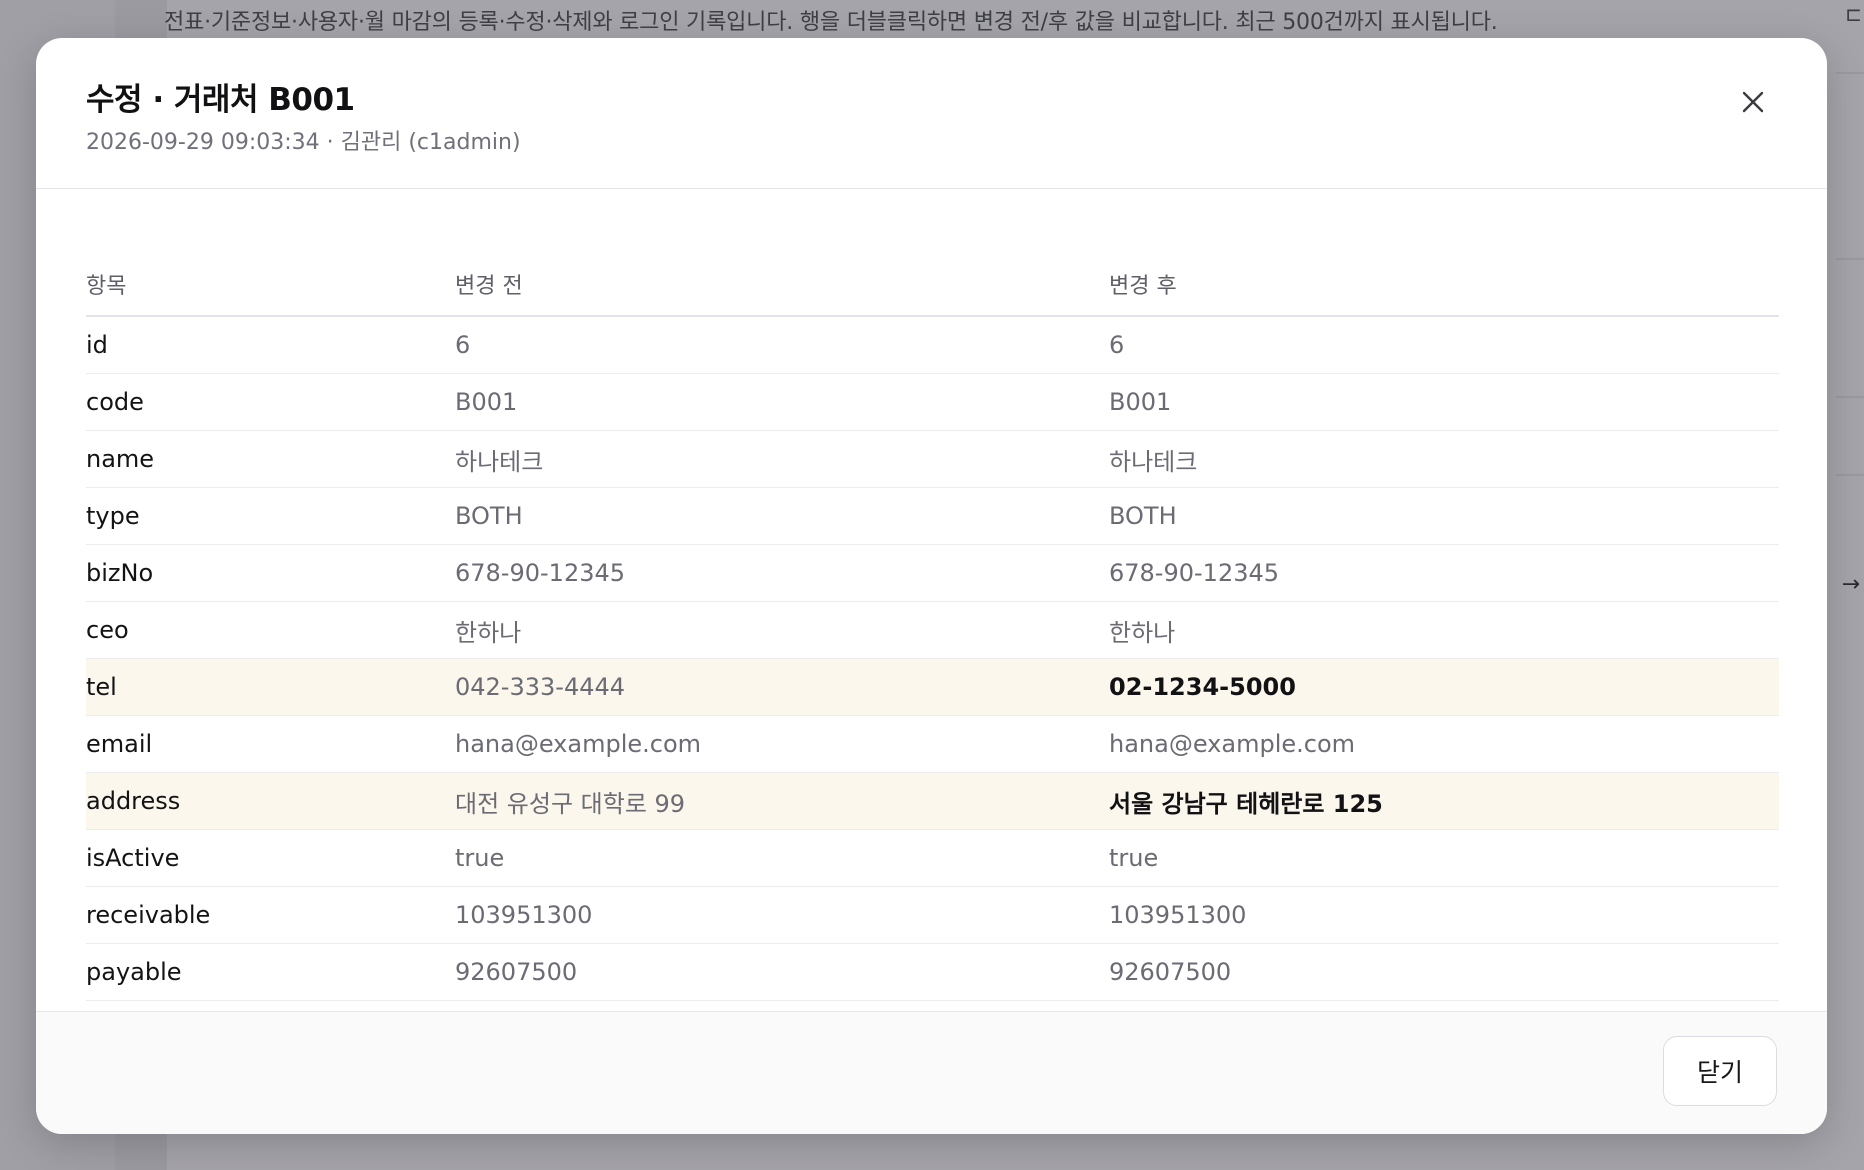 The height and width of the screenshot is (1170, 1864). Describe the element at coordinates (782, 915) in the screenshot. I see `cell-before: 103951300` at that location.